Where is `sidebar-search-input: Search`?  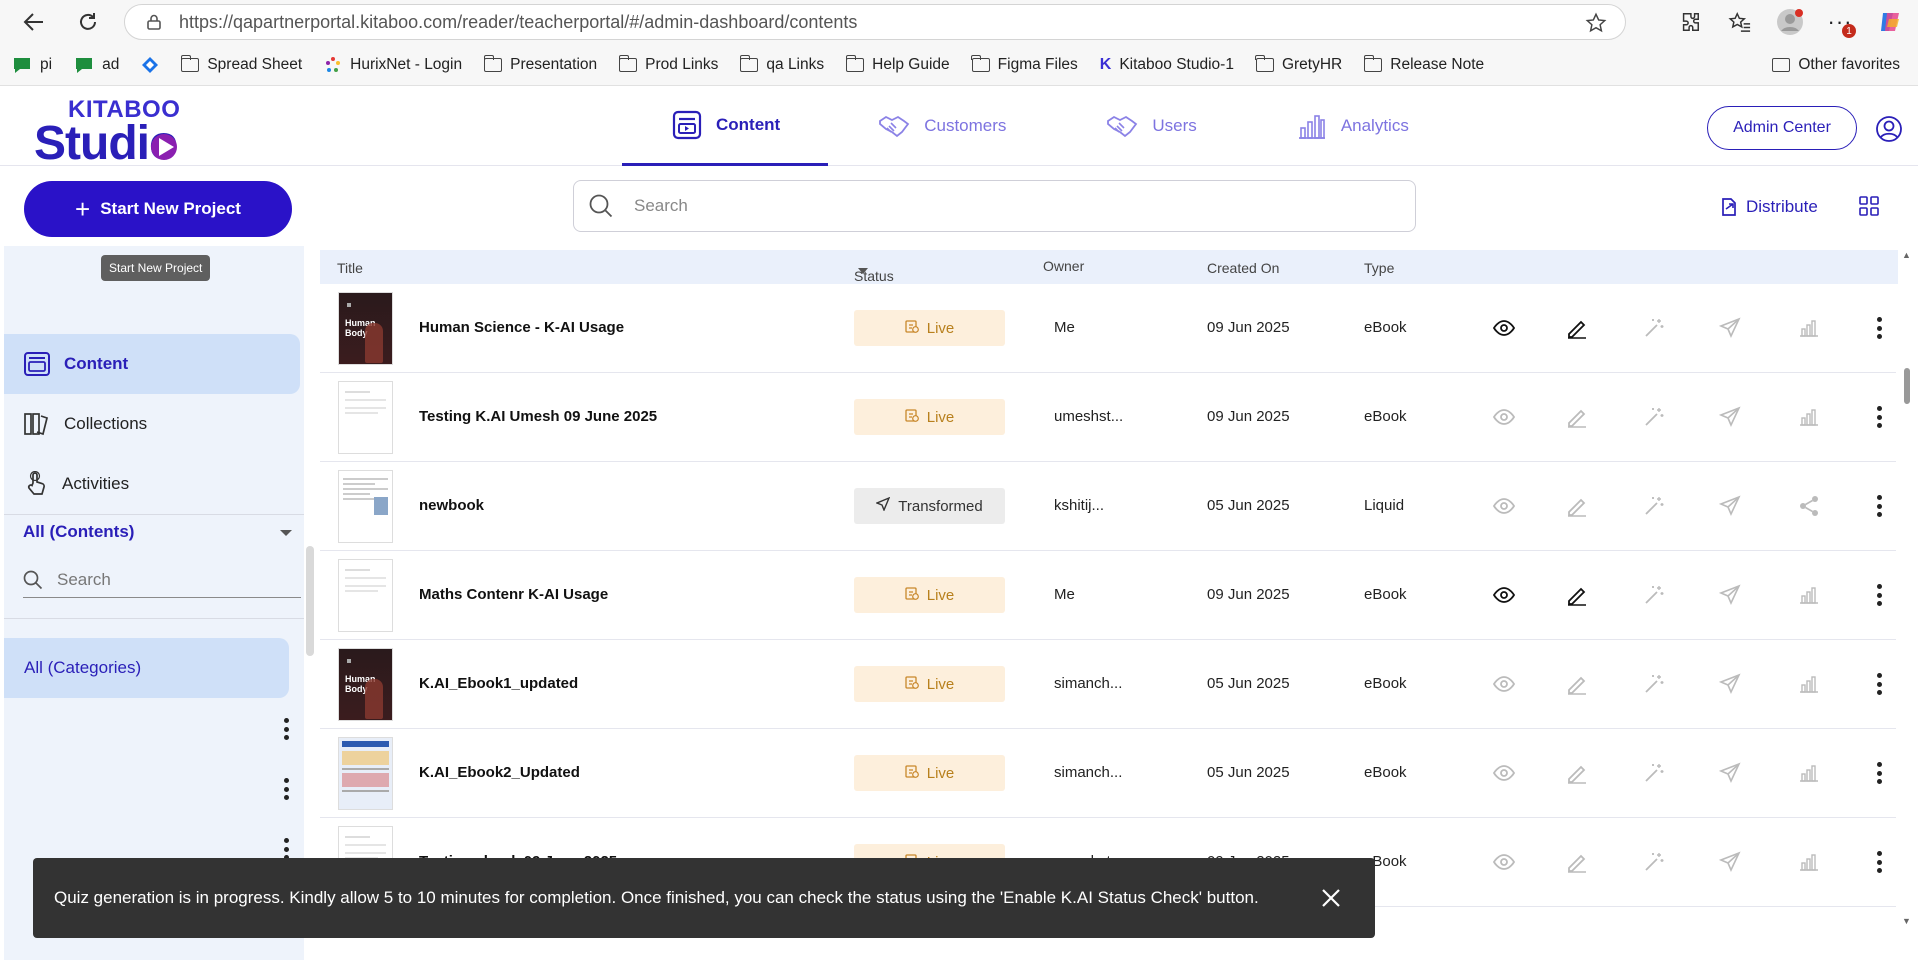 sidebar-search-input: Search is located at coordinates (162, 580).